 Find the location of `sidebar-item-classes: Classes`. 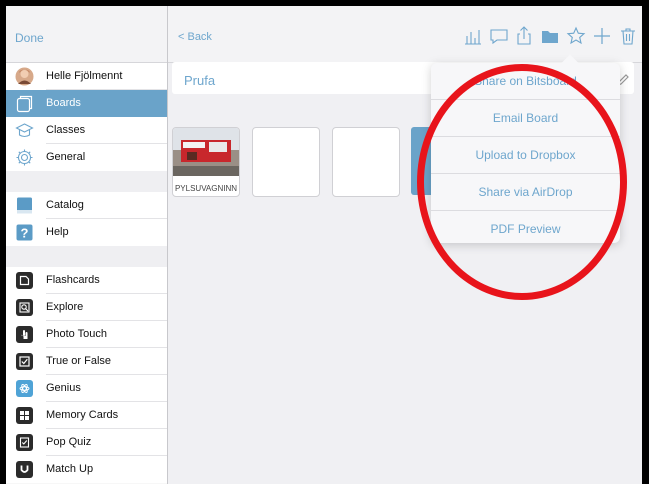

sidebar-item-classes: Classes is located at coordinates (86, 130).